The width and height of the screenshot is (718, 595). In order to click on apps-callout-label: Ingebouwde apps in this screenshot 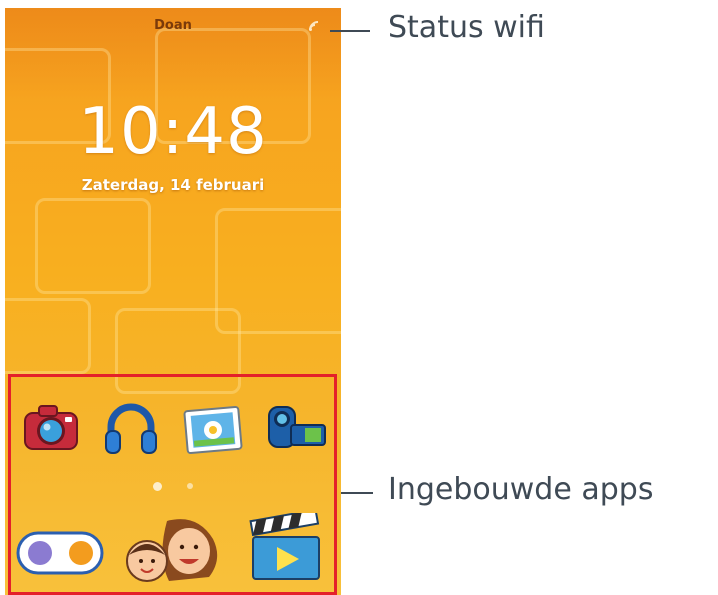, I will do `click(521, 489)`.